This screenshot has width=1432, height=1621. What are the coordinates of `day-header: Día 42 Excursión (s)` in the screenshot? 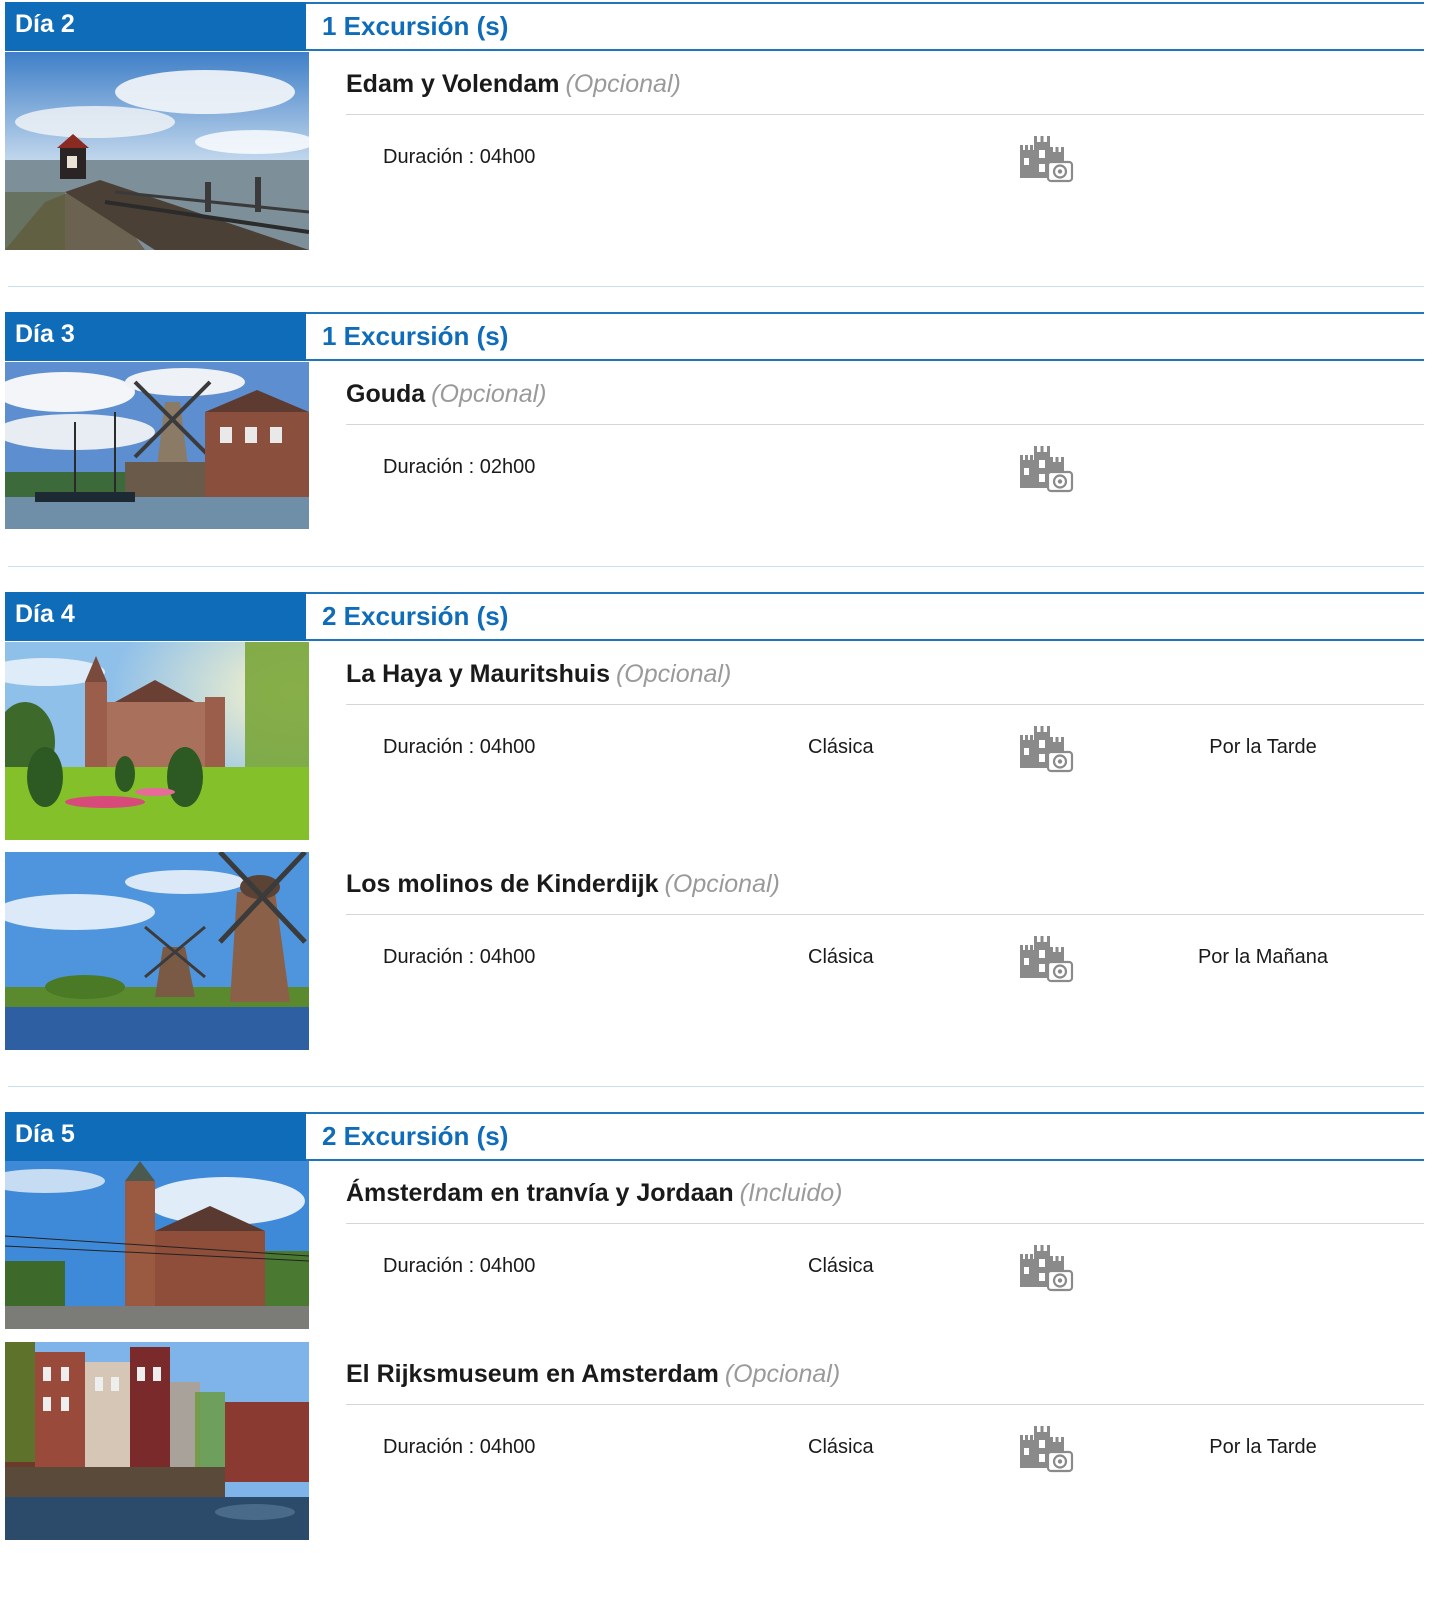 It's located at (716, 615).